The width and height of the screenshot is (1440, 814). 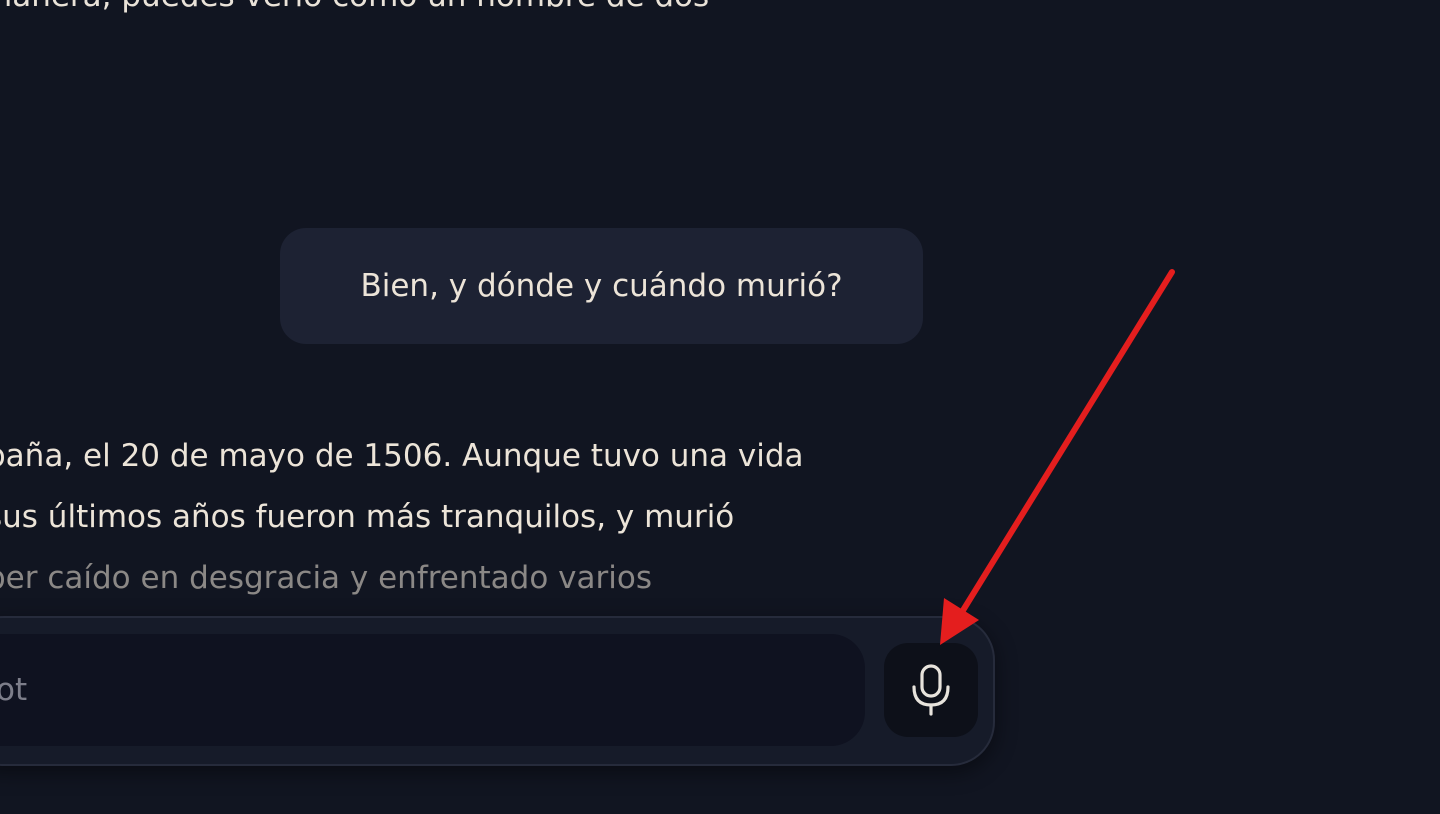 What do you see at coordinates (432, 690) in the screenshot?
I see `message-input: ot` at bounding box center [432, 690].